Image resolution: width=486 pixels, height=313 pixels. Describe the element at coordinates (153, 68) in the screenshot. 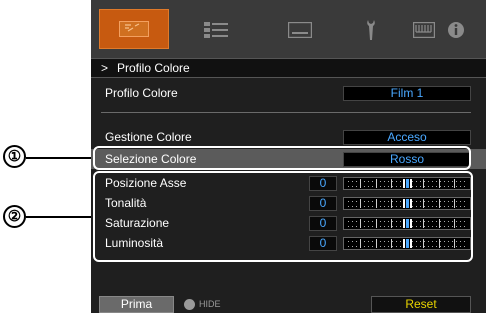

I see `submenu-title: Profilo Colore` at that location.